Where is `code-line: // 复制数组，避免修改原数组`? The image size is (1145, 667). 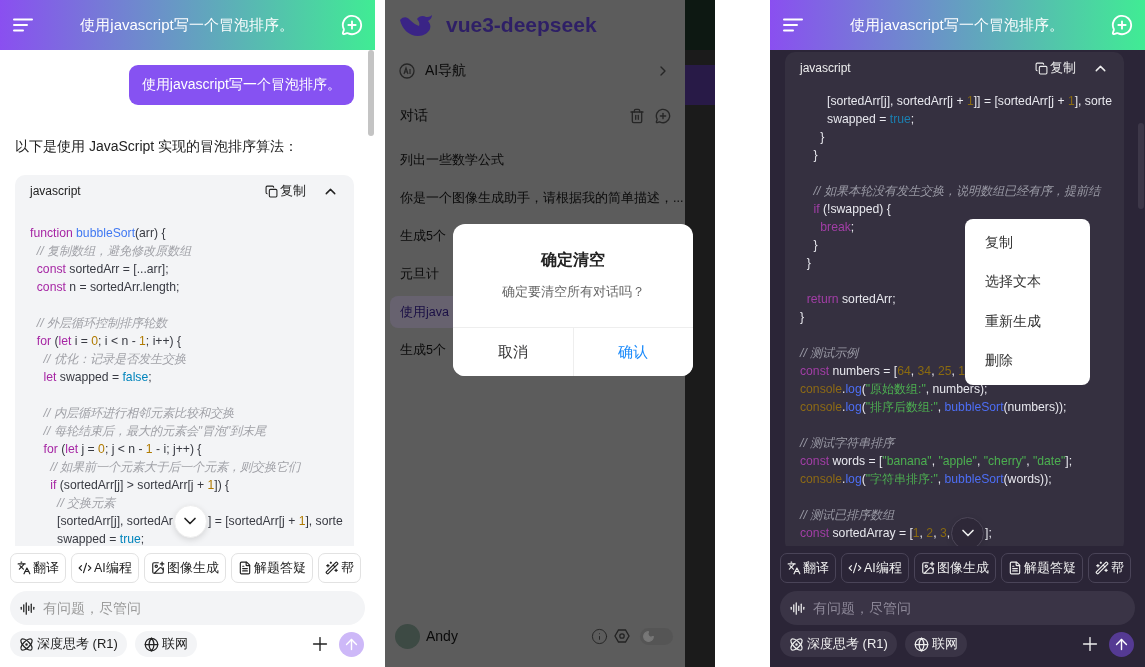
code-line: // 复制数组，避免修改原数组 is located at coordinates (113, 251).